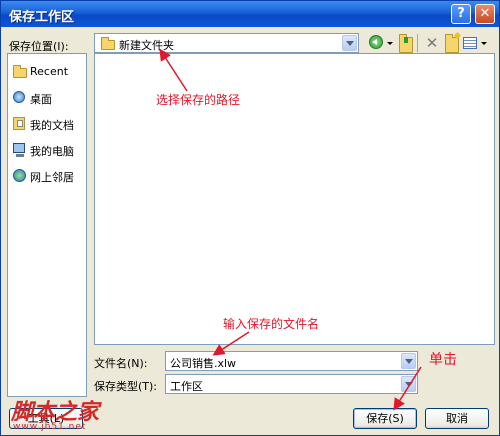  Describe the element at coordinates (226, 43) in the screenshot. I see `save-location-dropdown: 新建文件夹` at that location.